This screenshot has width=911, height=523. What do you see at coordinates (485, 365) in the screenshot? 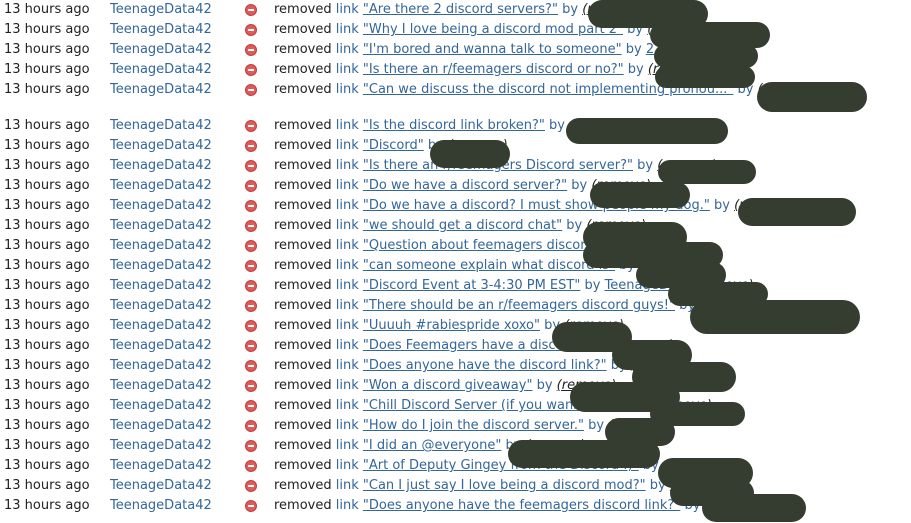
I see `post-title-link: "Does anyone have the discord link?"` at bounding box center [485, 365].